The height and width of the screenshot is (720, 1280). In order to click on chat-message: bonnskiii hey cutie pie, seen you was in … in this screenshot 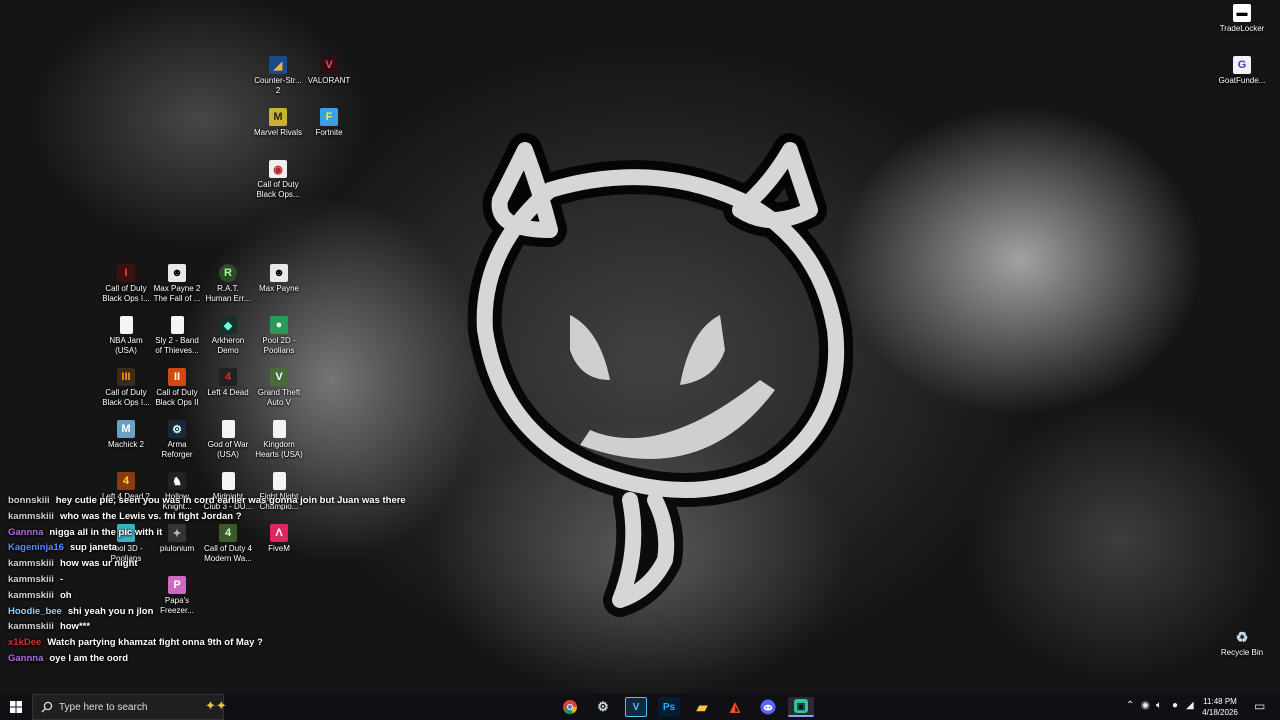, I will do `click(238, 501)`.